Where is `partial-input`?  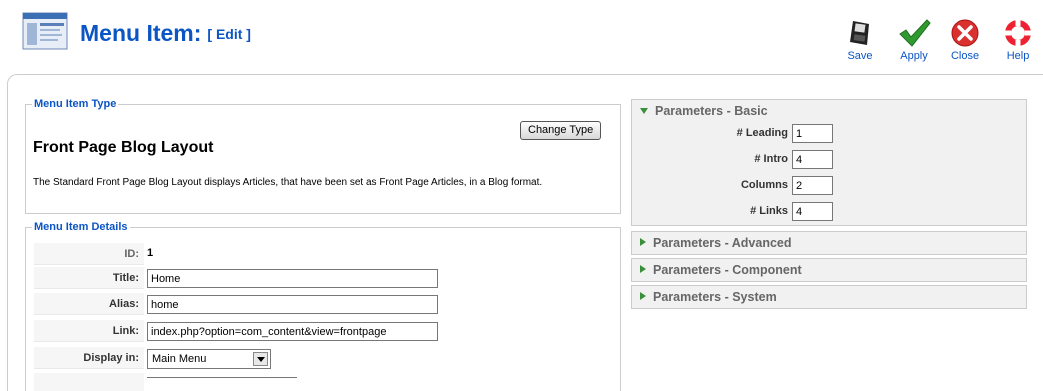 partial-input is located at coordinates (222, 384).